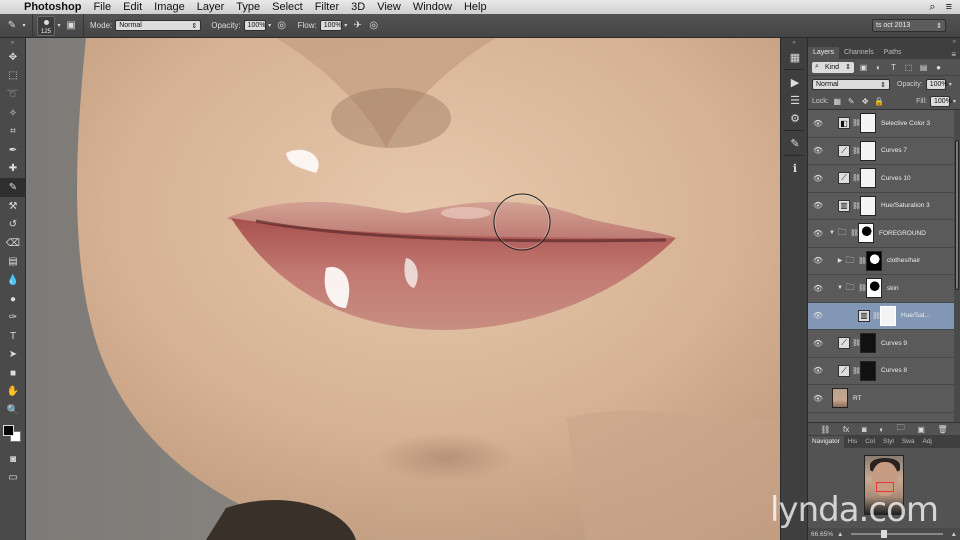  What do you see at coordinates (852, 442) in the screenshot?
I see `tab-history: His` at bounding box center [852, 442].